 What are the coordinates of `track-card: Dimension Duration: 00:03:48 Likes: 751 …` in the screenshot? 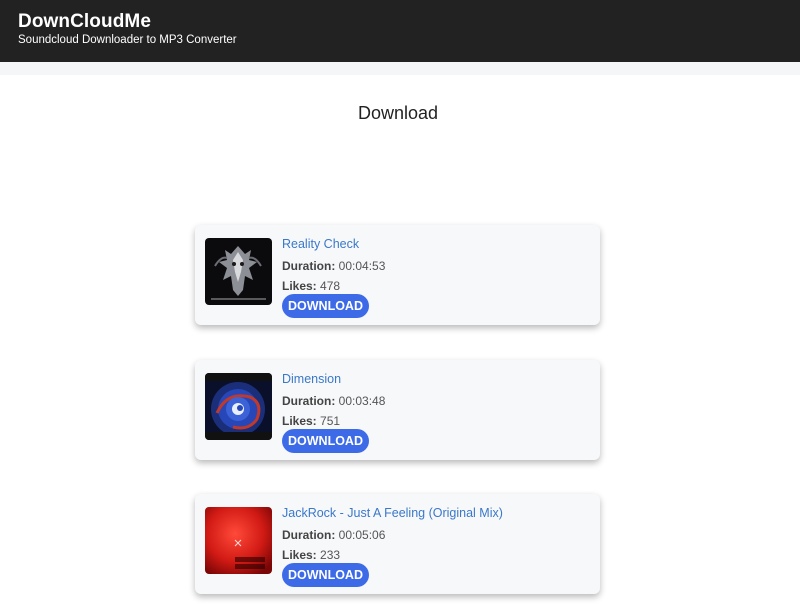 It's located at (397, 410).